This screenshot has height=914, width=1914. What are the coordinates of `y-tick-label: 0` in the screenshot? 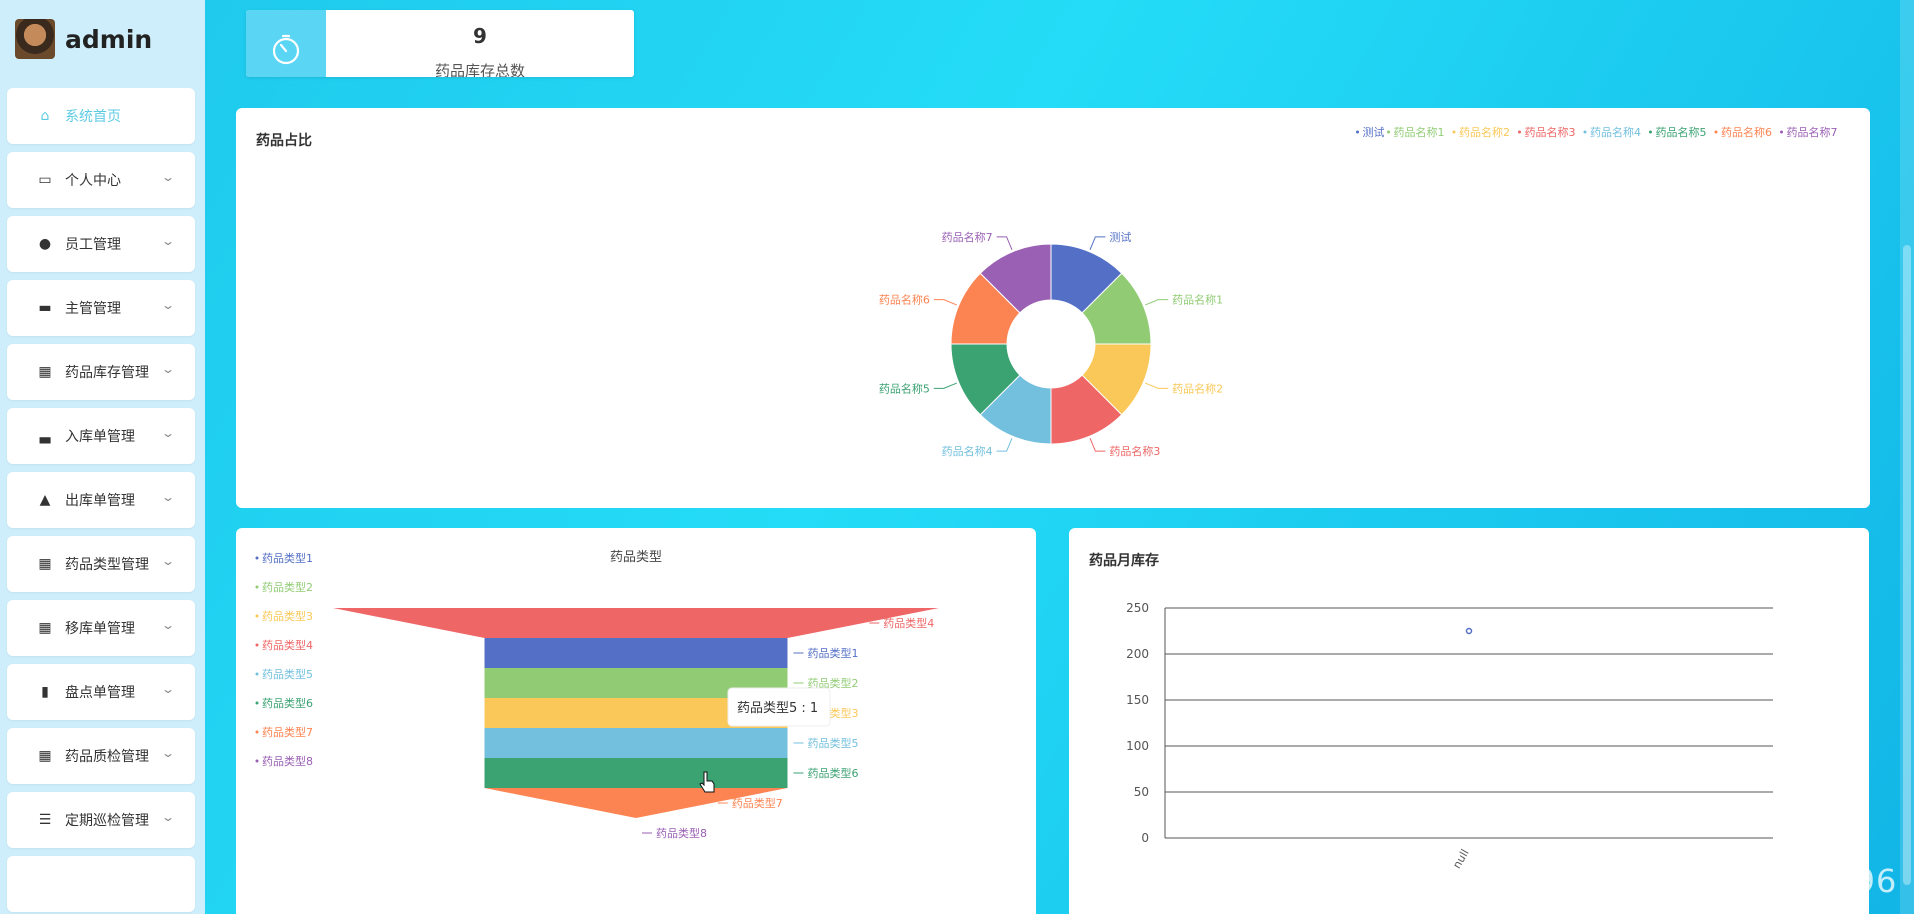 It's located at (1145, 838).